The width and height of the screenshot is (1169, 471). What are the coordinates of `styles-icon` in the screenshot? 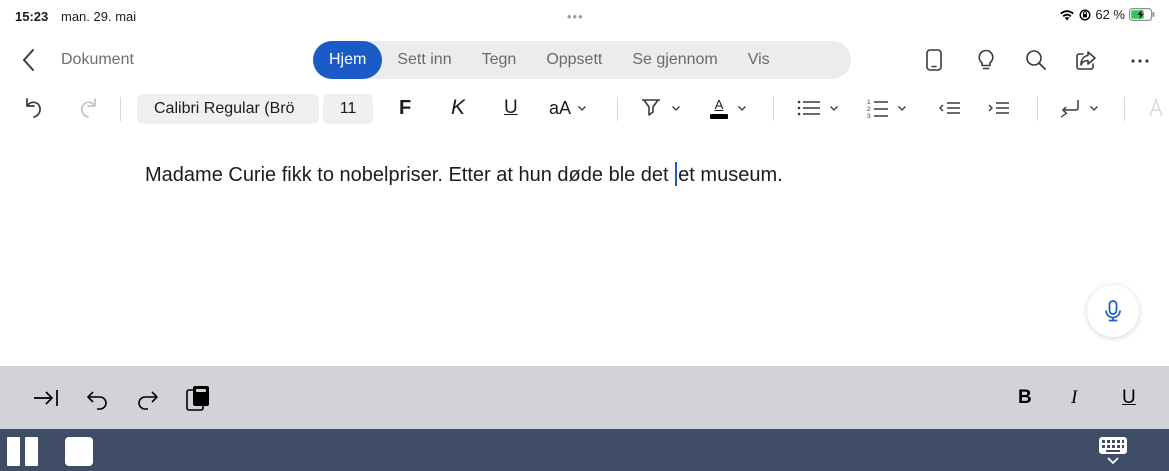 It's located at (1157, 108).